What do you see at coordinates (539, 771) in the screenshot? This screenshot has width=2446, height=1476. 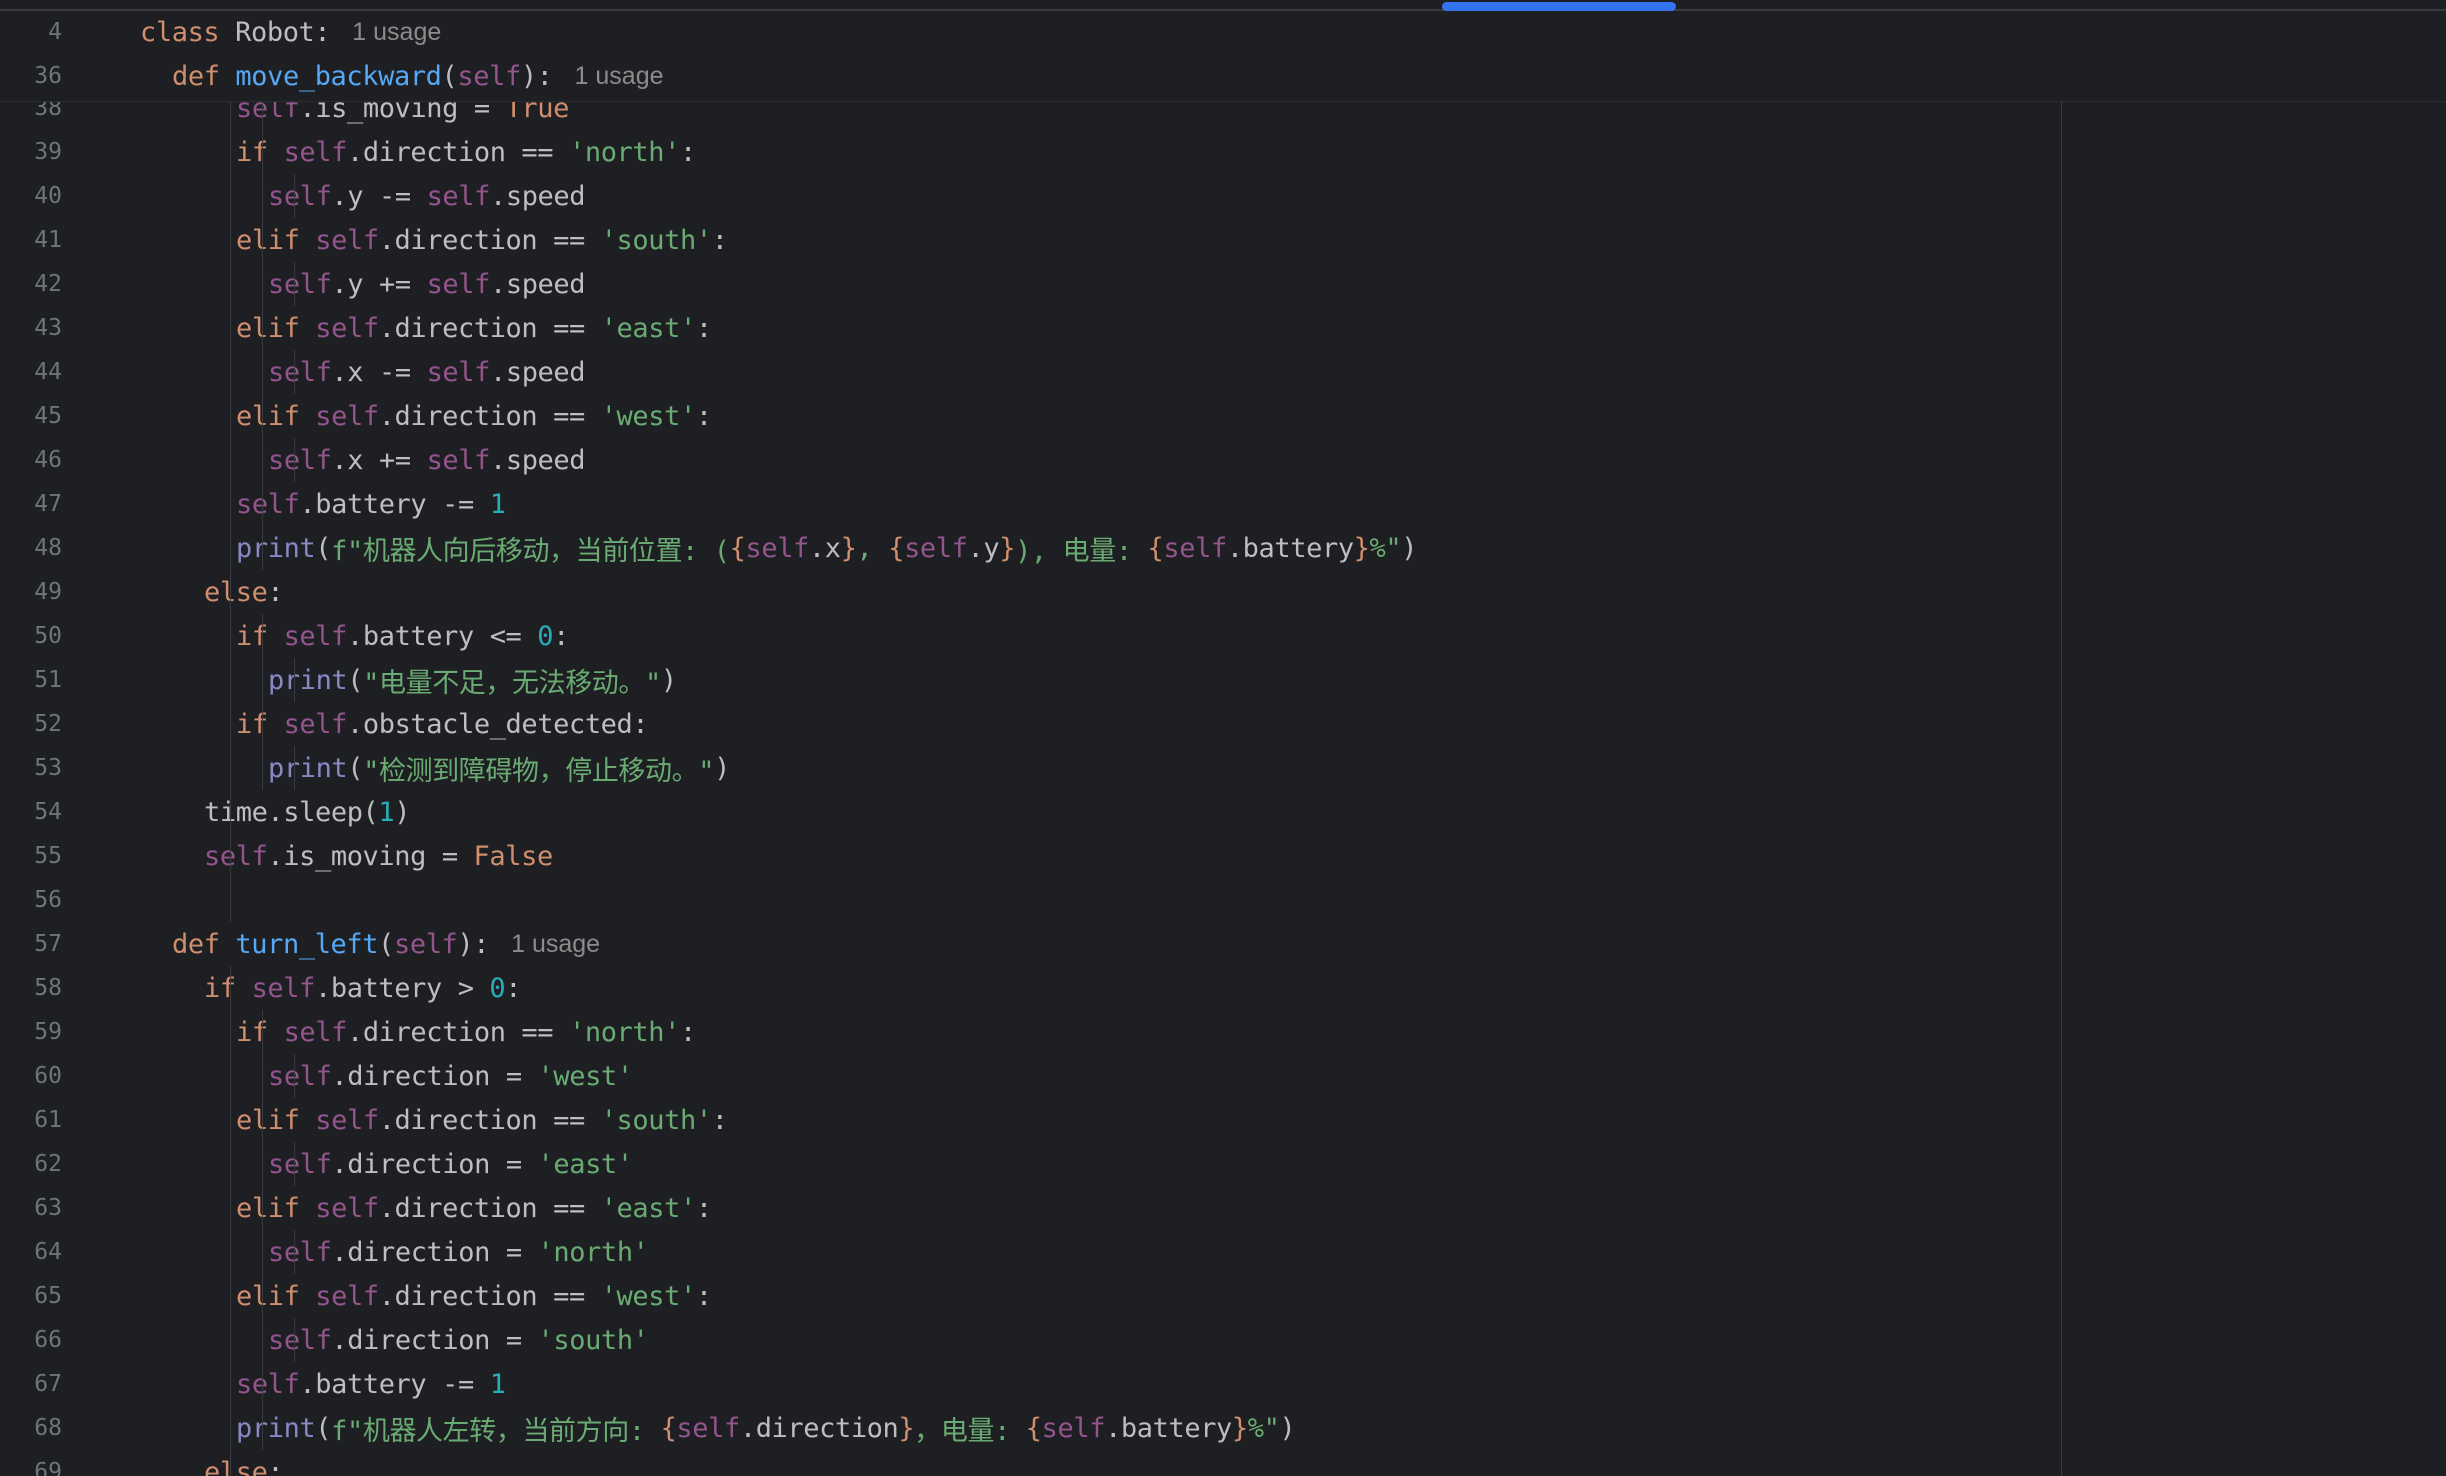 I see `token-str: "检测到障碍物，停止移动。"` at bounding box center [539, 771].